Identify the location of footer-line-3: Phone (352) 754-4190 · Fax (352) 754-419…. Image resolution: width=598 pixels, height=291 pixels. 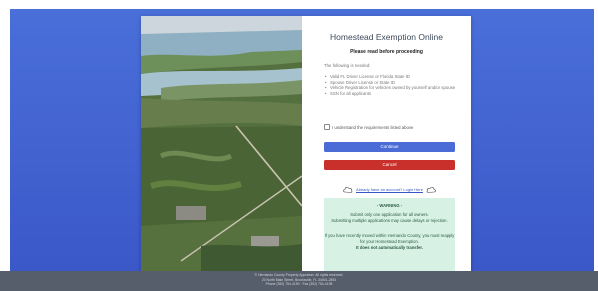
(299, 284).